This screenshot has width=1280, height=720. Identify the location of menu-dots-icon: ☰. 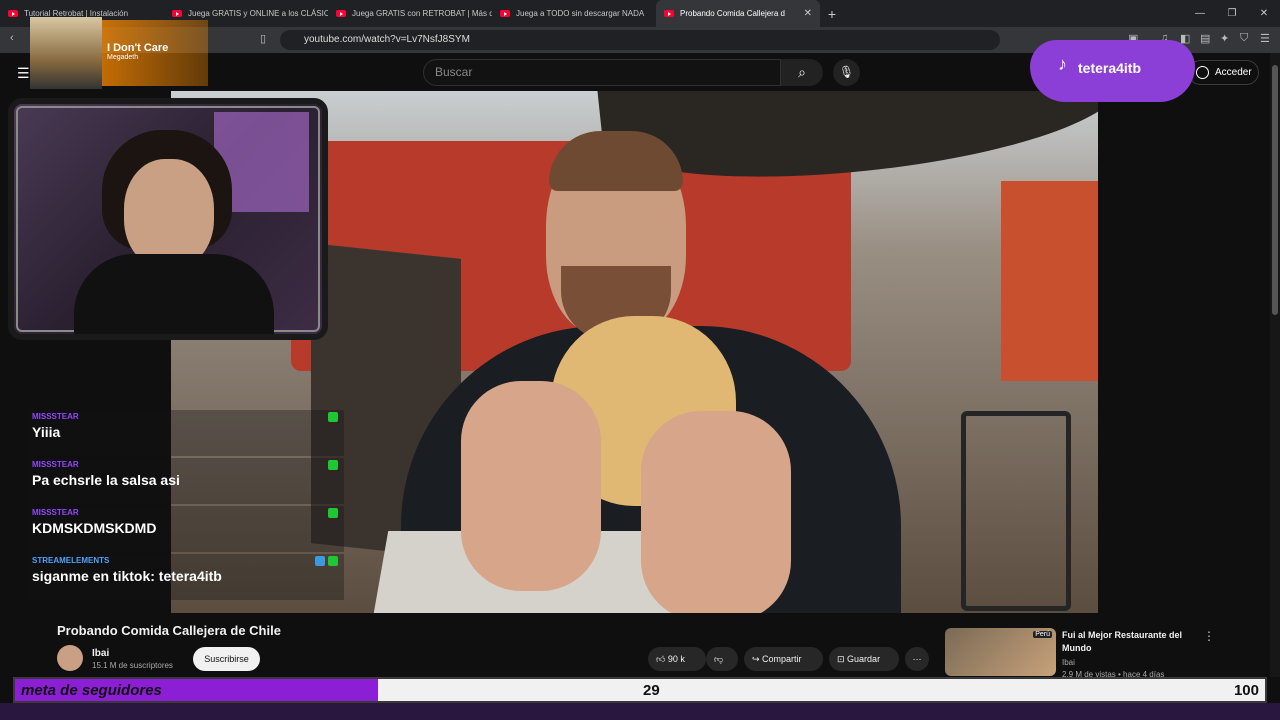
(1265, 38).